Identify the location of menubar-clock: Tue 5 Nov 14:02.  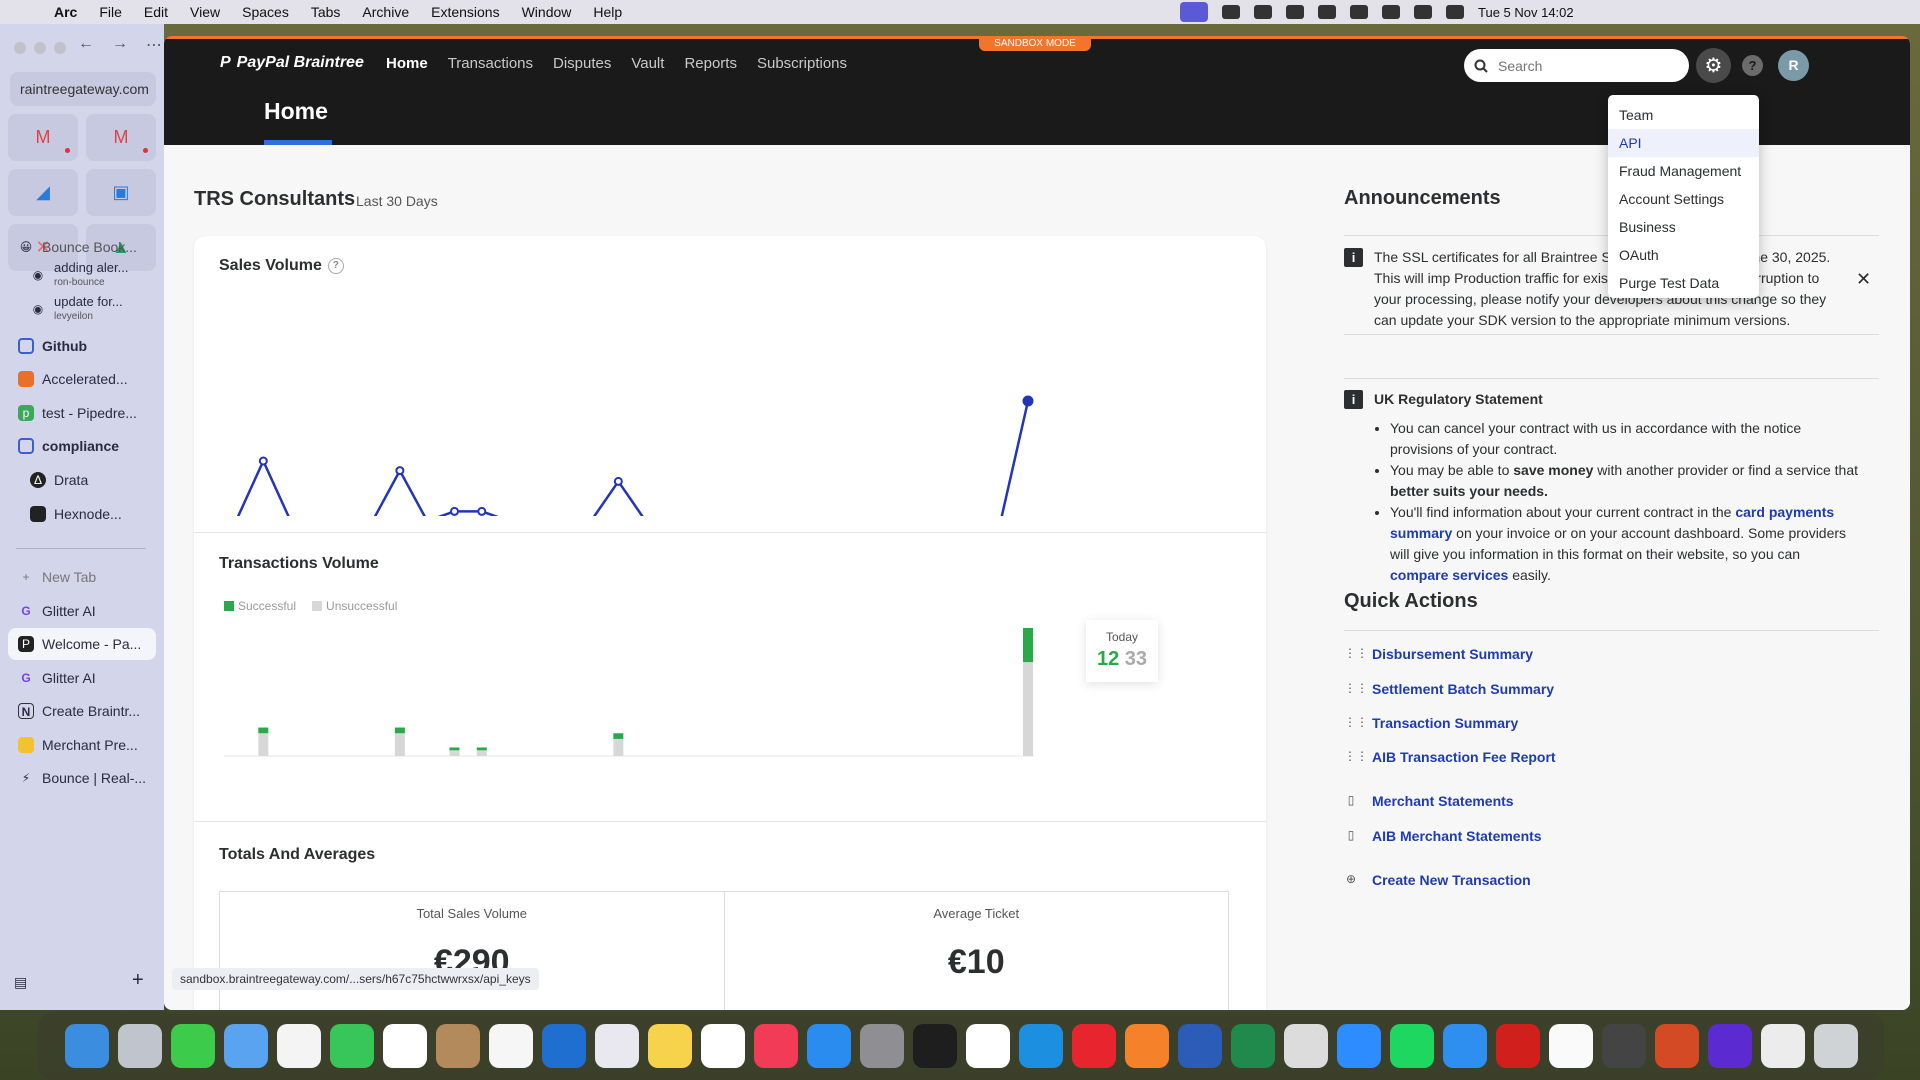
(1526, 12).